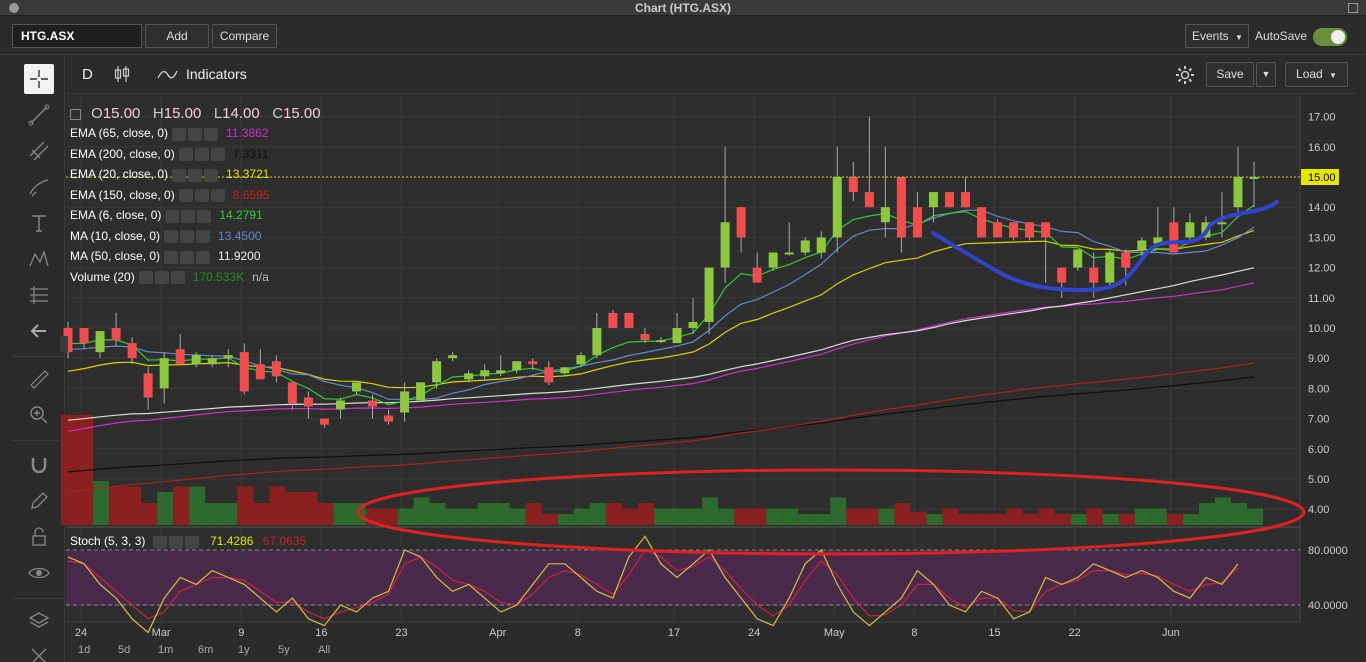  What do you see at coordinates (244, 36) in the screenshot?
I see `compare-button: Compare` at bounding box center [244, 36].